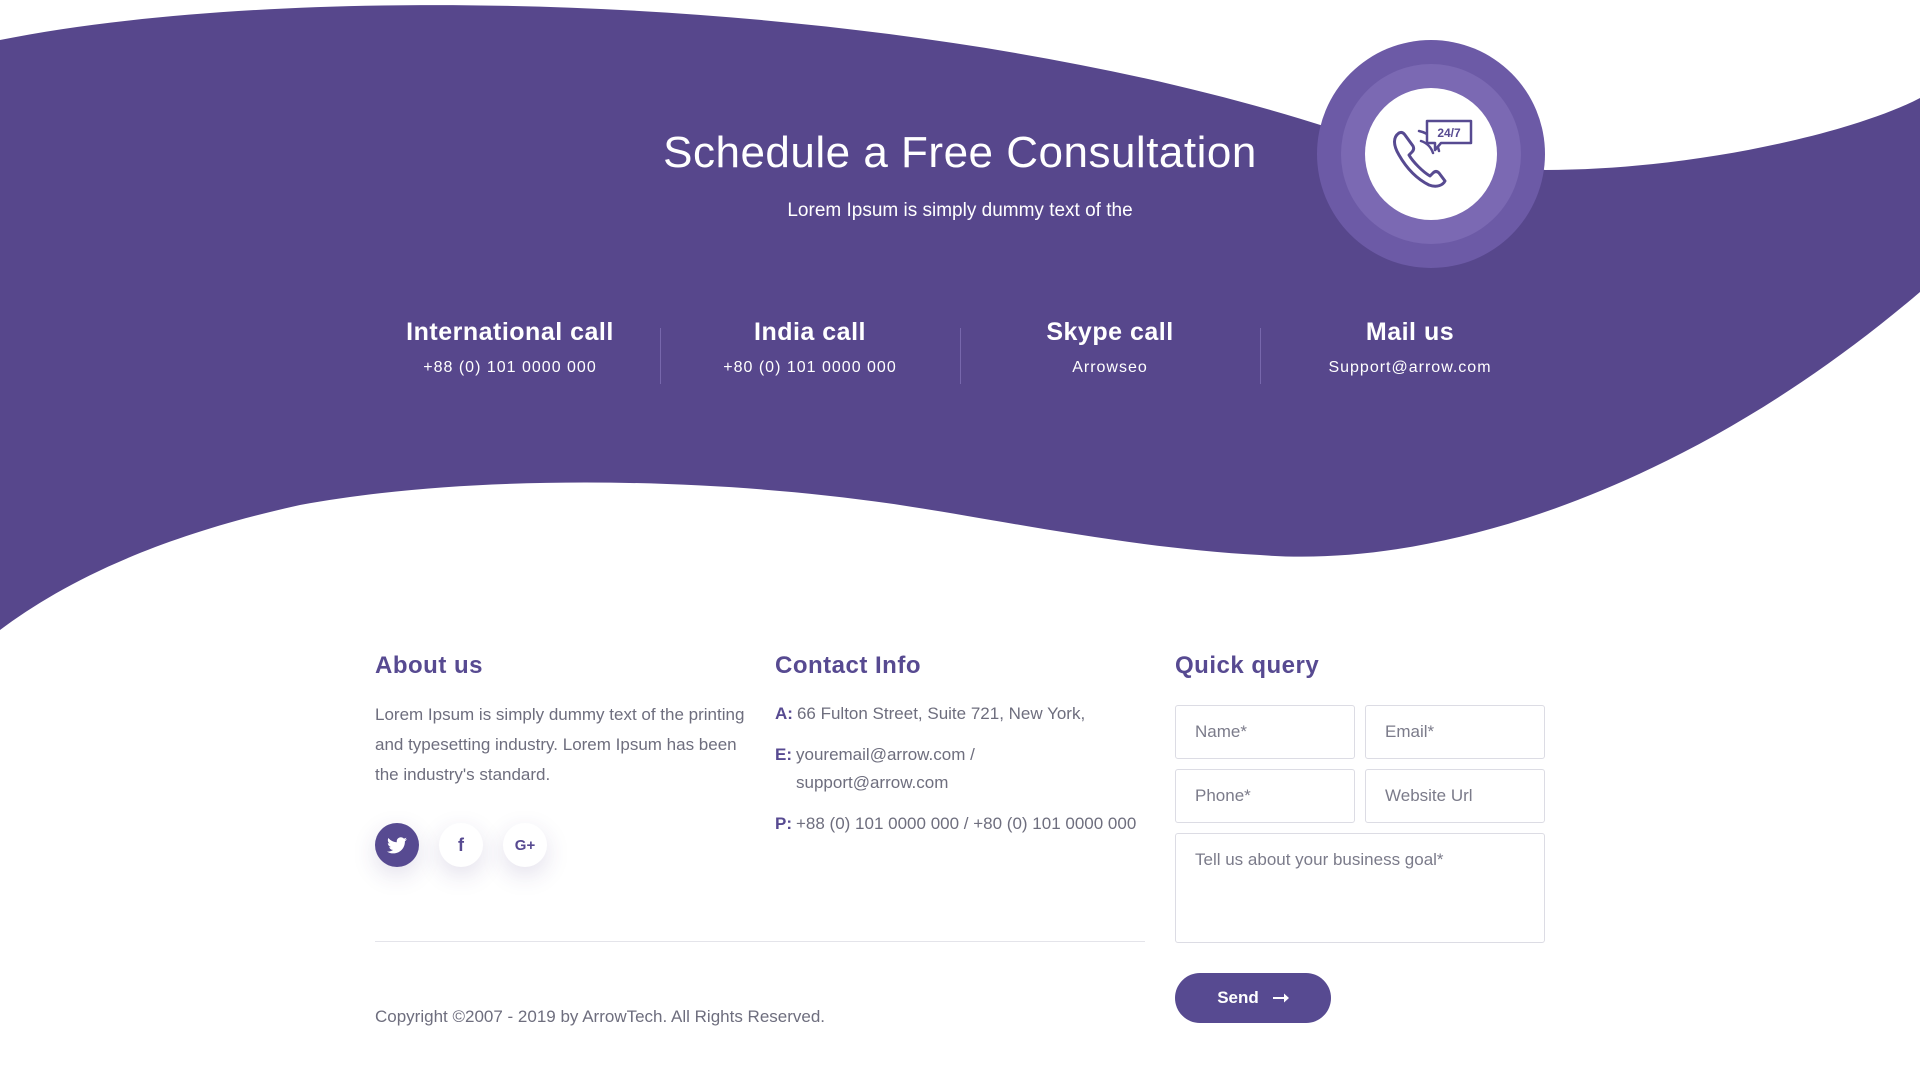  I want to click on call-skype: Skype call Arrowseo, so click(1110, 353).